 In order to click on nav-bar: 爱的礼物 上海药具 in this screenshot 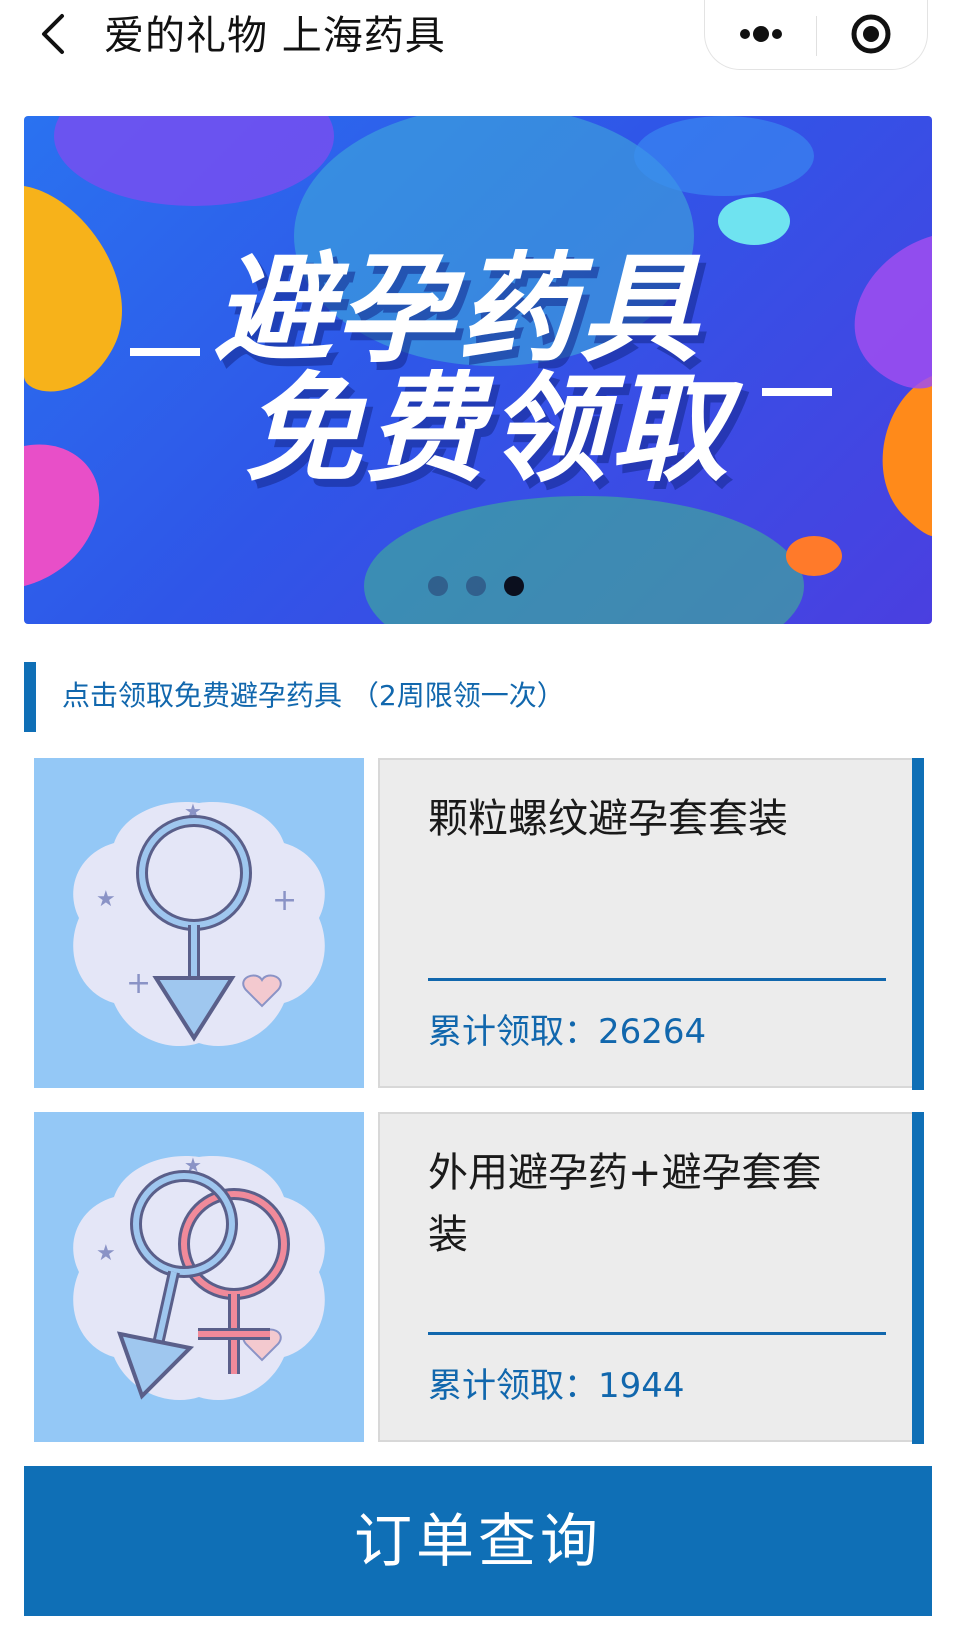, I will do `click(478, 48)`.